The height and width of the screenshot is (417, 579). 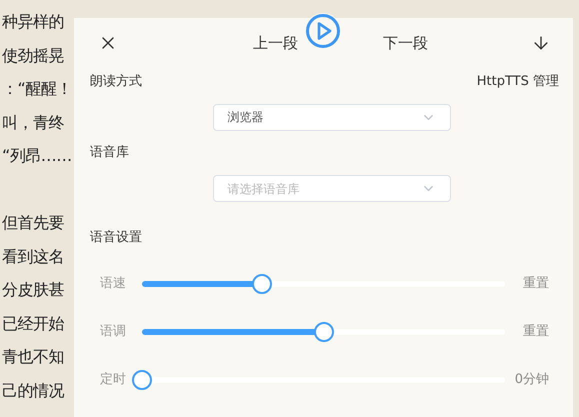 I want to click on book-text-line: 看到这名, so click(x=33, y=257).